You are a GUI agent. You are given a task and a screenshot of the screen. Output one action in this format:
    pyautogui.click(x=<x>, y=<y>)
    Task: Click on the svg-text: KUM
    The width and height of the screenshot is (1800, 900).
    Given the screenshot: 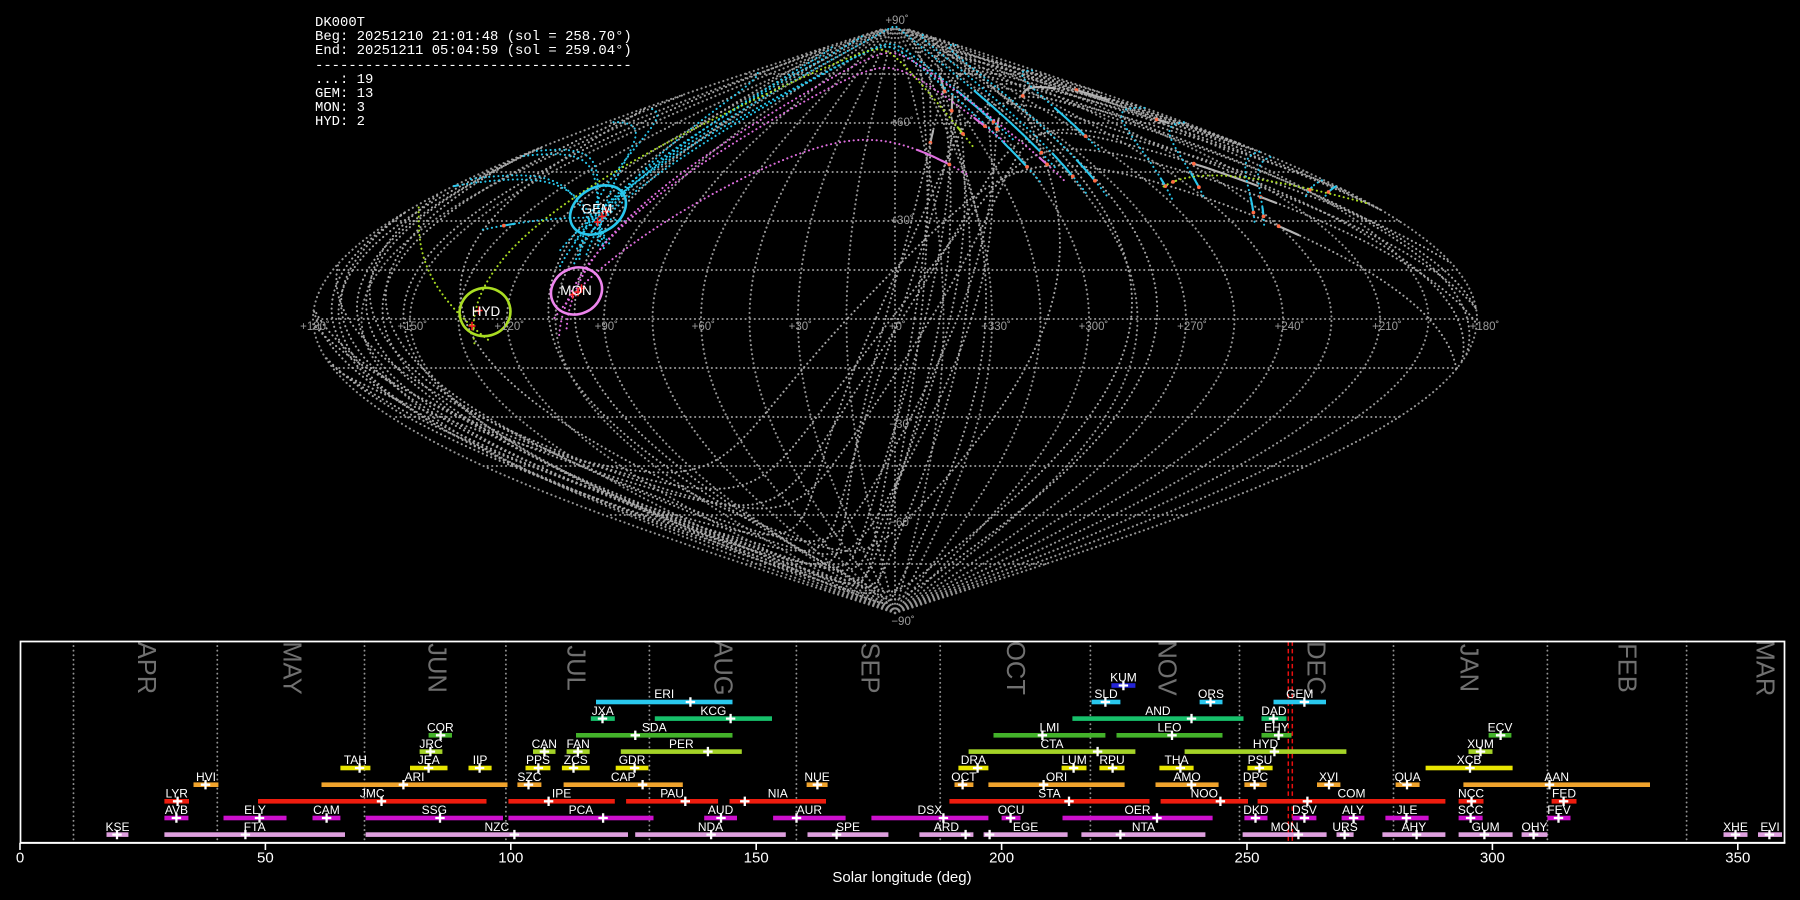 What is the action you would take?
    pyautogui.click(x=1123, y=678)
    